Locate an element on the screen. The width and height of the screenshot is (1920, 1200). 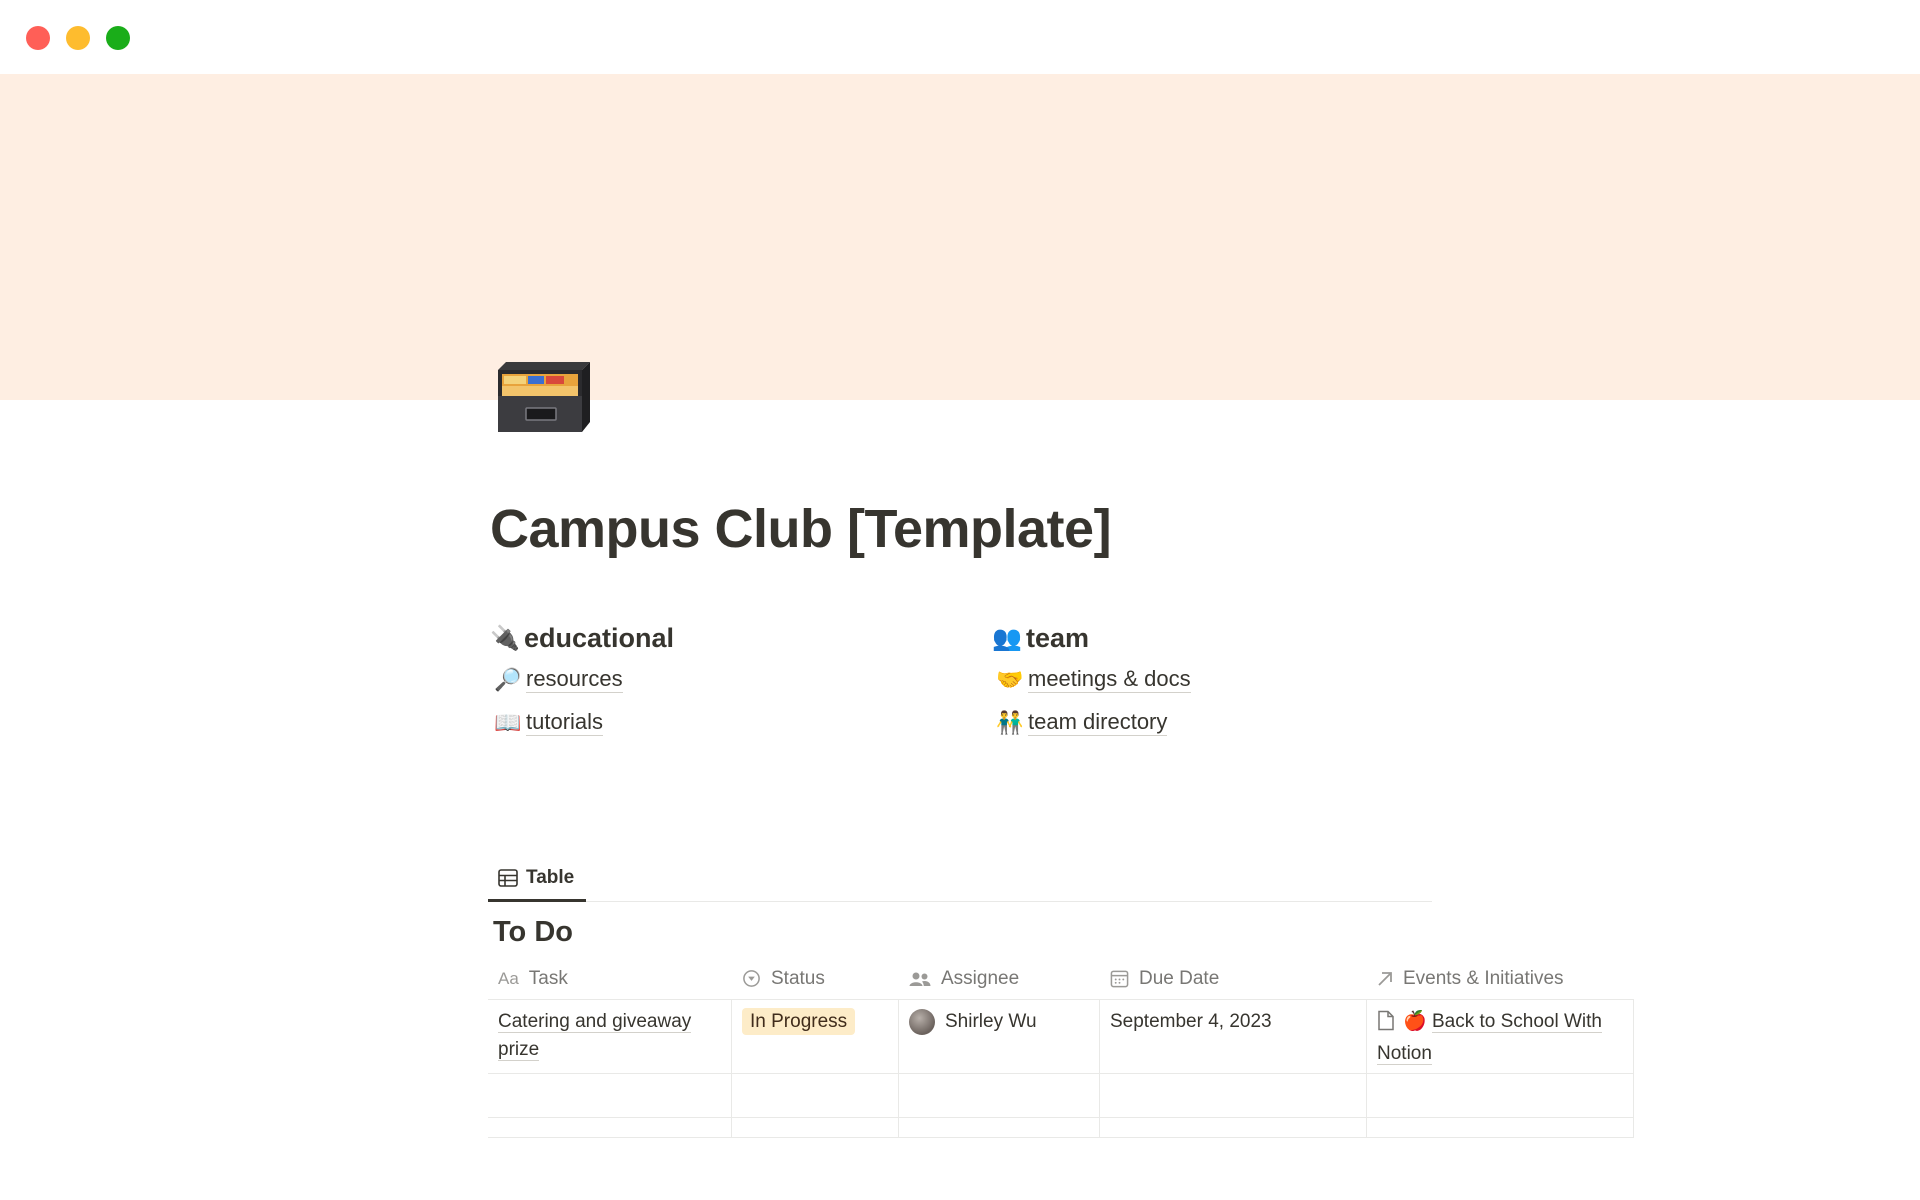
link-label: tutorials is located at coordinates (565, 722).